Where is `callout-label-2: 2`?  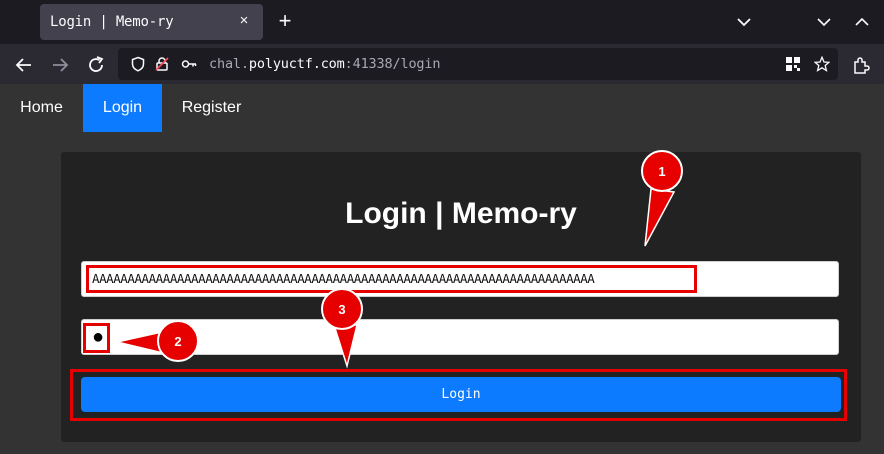 callout-label-2: 2 is located at coordinates (177, 341).